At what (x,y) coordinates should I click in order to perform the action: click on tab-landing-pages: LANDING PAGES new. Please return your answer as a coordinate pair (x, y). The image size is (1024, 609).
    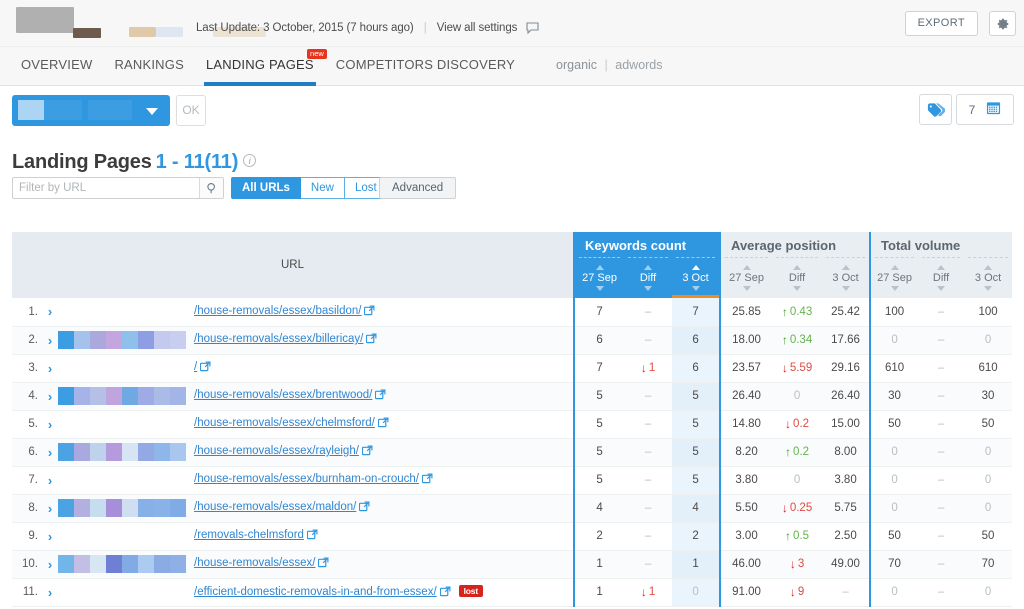
    Looking at the image, I should click on (261, 66).